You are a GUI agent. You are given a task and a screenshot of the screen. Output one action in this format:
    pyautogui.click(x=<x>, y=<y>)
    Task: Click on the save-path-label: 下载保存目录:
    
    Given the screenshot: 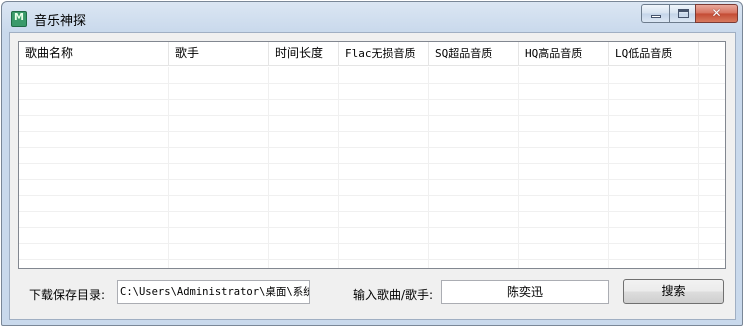 What is the action you would take?
    pyautogui.click(x=67, y=295)
    